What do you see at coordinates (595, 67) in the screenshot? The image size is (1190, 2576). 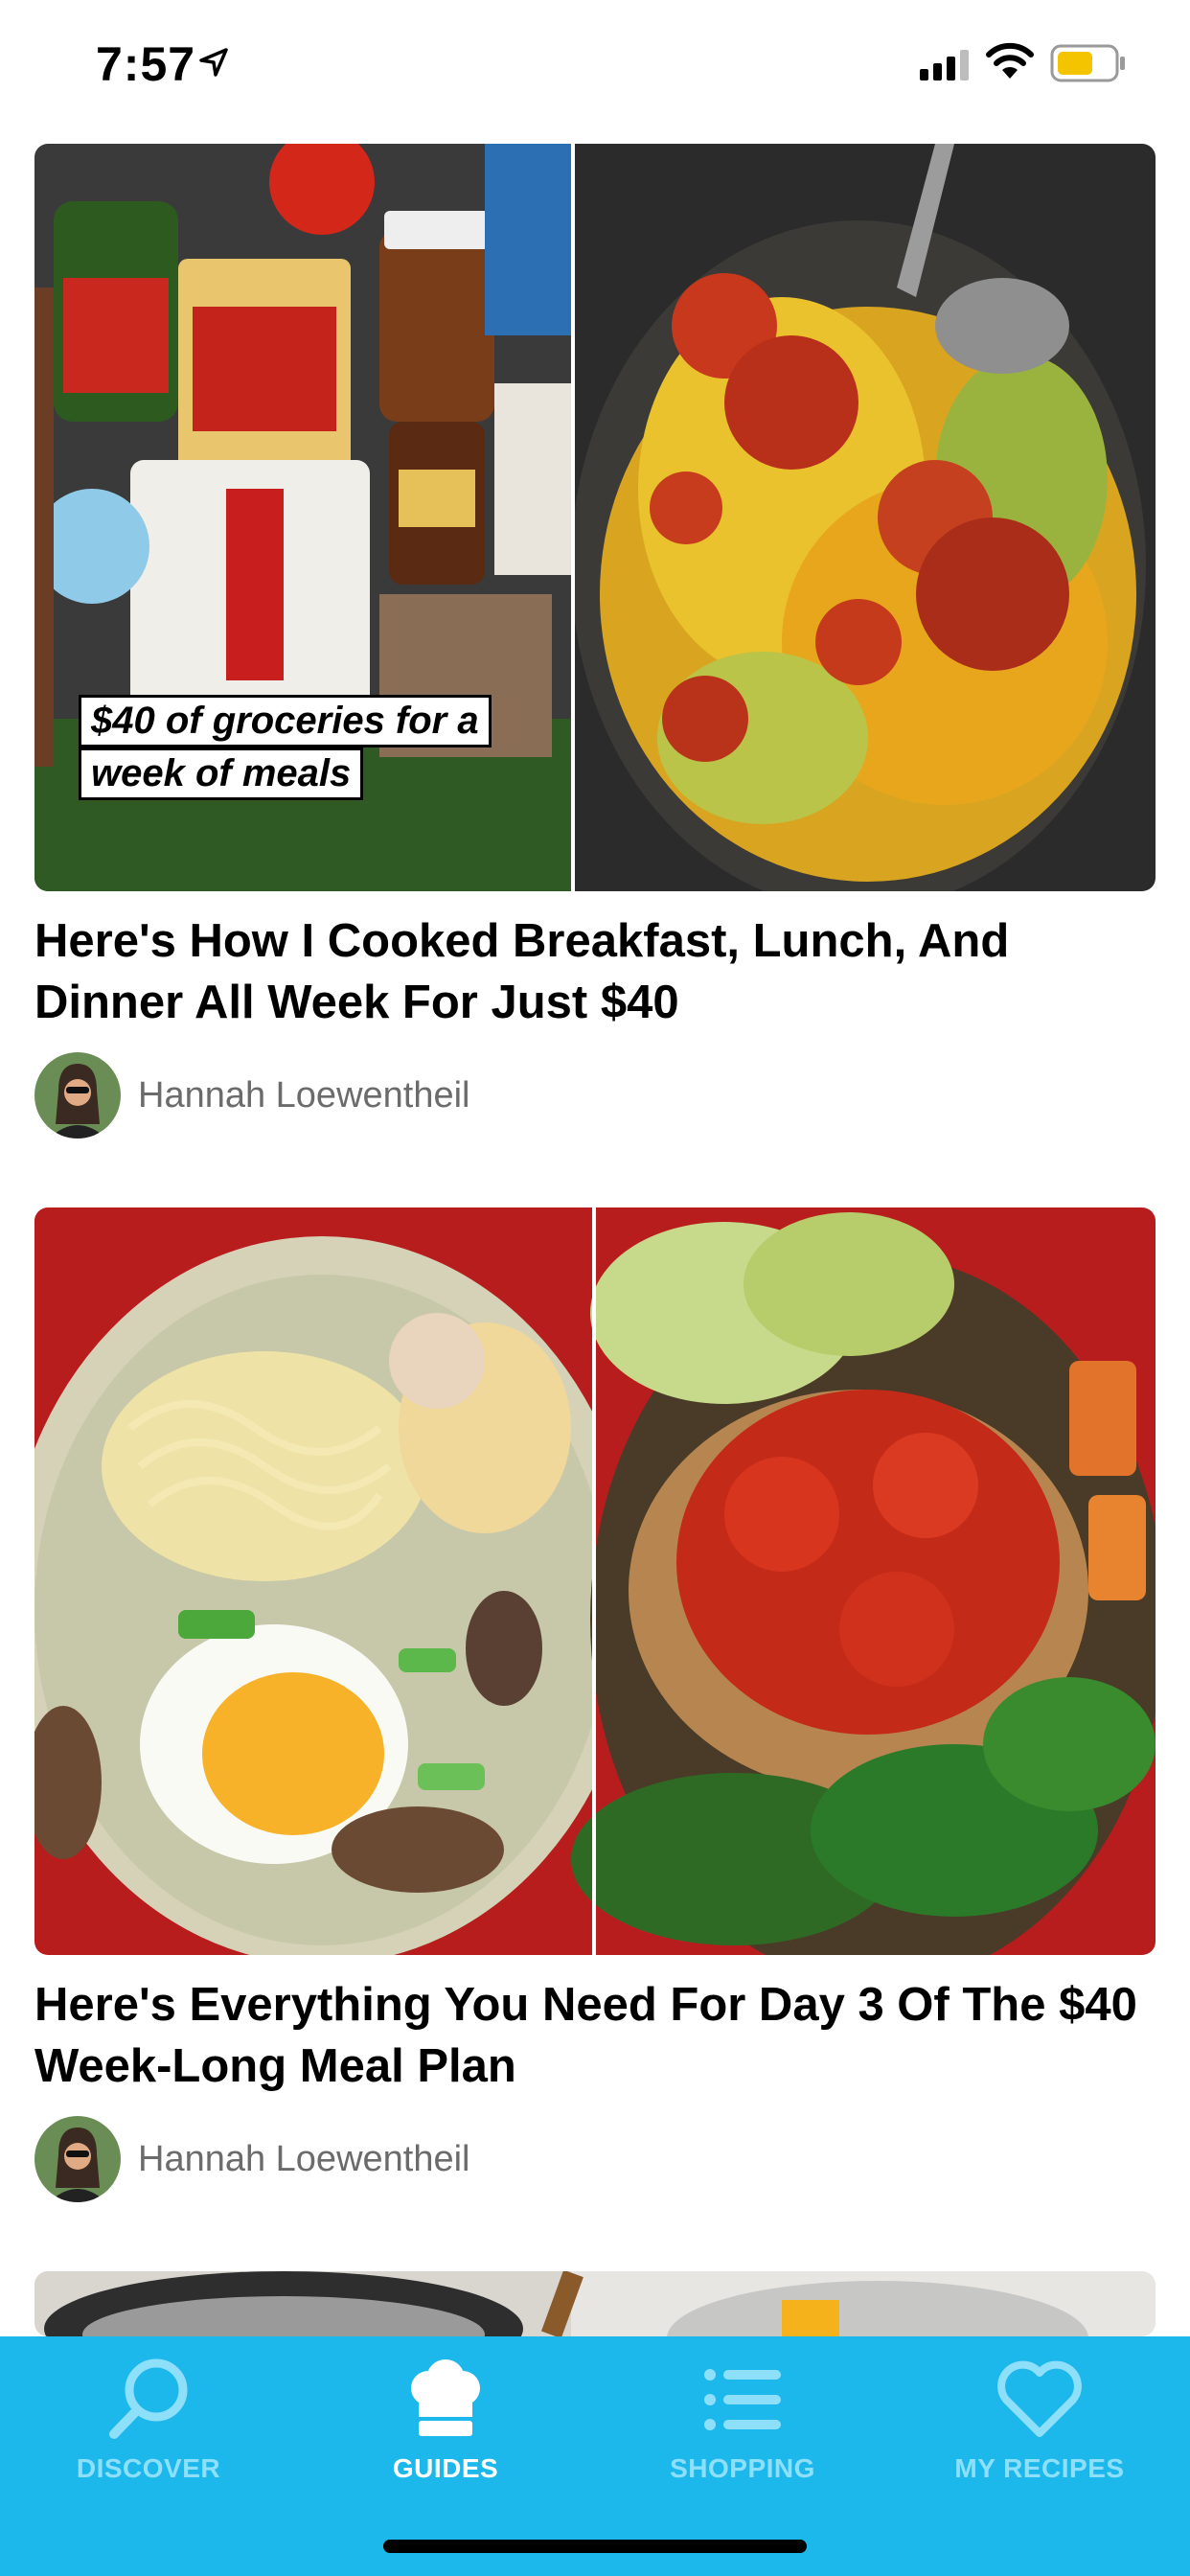 I see `status-bar: 7:57` at bounding box center [595, 67].